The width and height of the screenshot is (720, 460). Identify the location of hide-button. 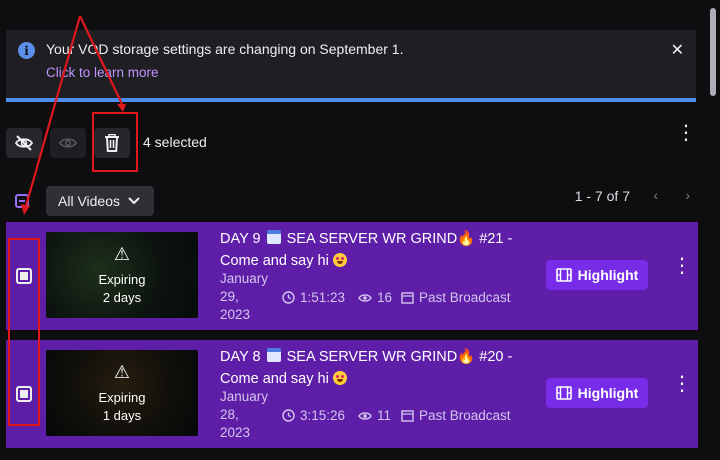
(24, 143).